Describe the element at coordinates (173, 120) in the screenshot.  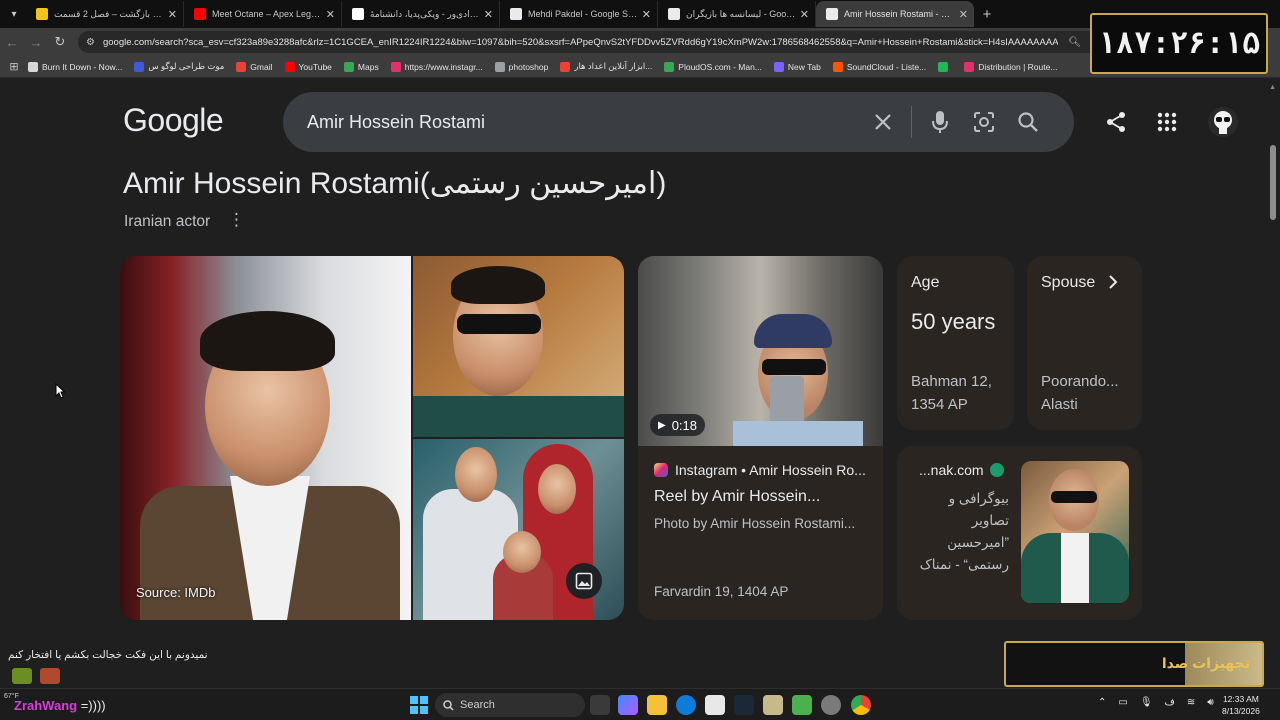
I see `google-logo: Google` at that location.